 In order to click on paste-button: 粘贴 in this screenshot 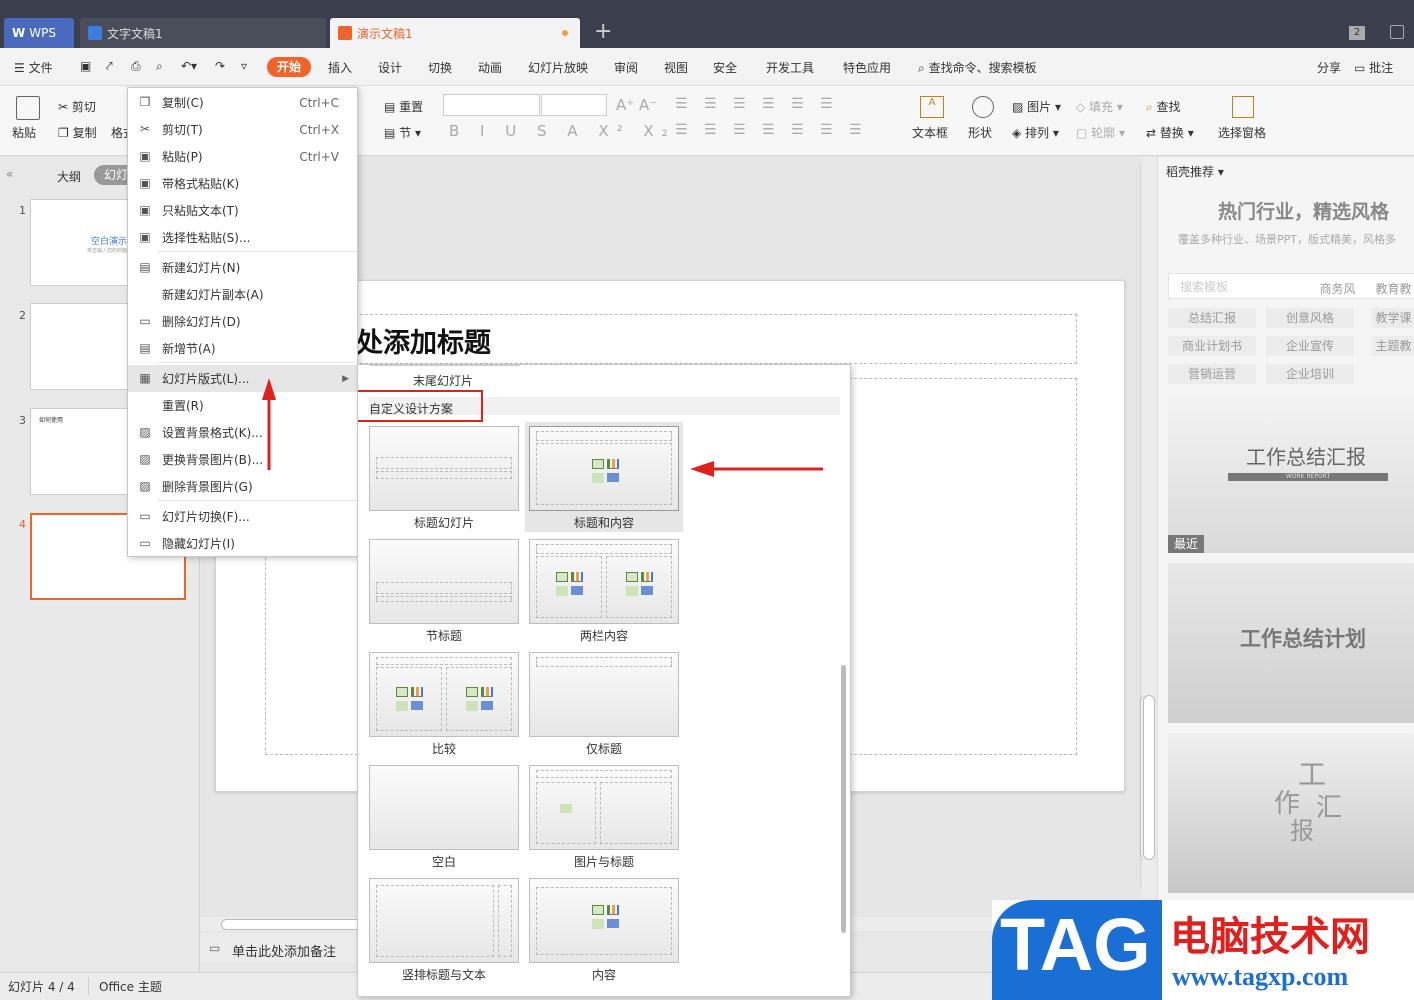, I will do `click(24, 132)`.